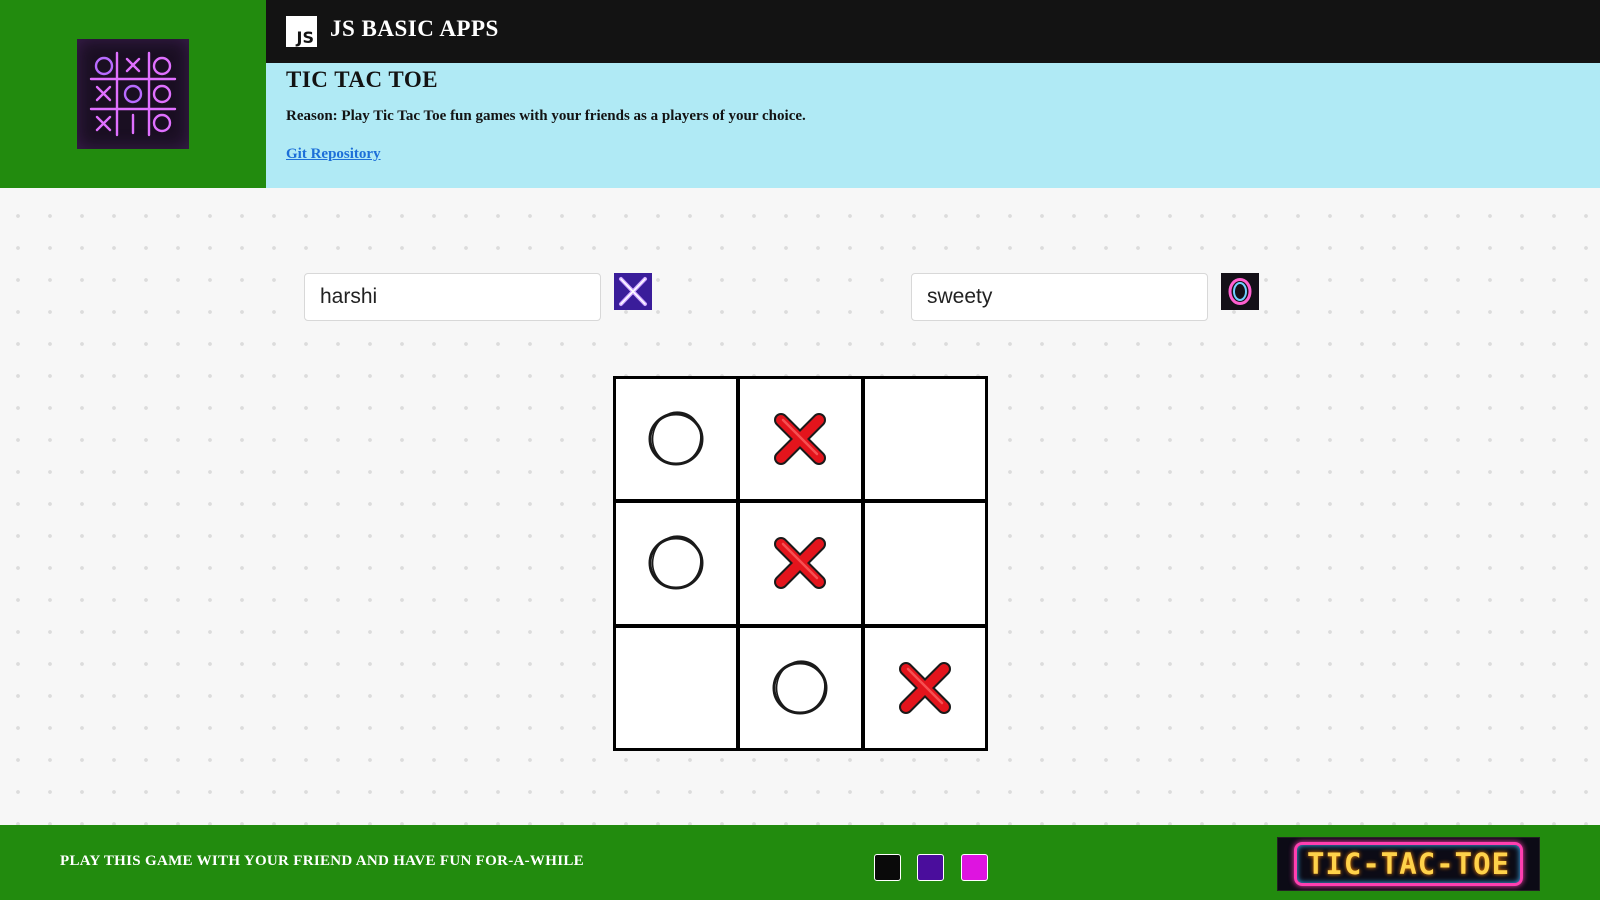  I want to click on tic-tac-toe-banner: TIC-TAC-TOE, so click(1408, 864).